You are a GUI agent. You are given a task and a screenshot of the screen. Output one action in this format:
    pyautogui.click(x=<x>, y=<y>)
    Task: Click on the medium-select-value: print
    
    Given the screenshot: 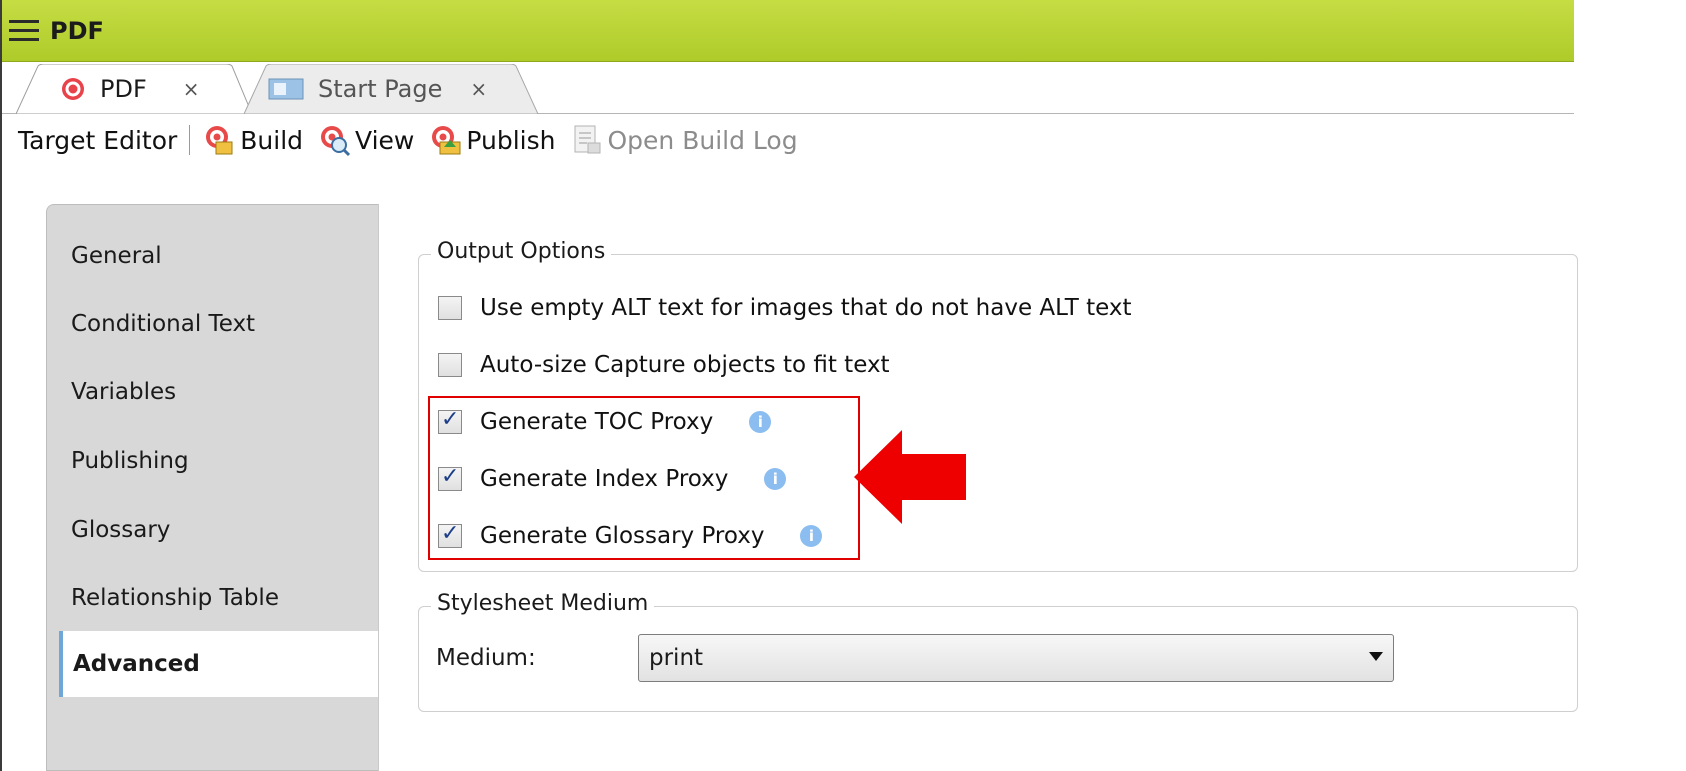 What is the action you would take?
    pyautogui.click(x=676, y=658)
    